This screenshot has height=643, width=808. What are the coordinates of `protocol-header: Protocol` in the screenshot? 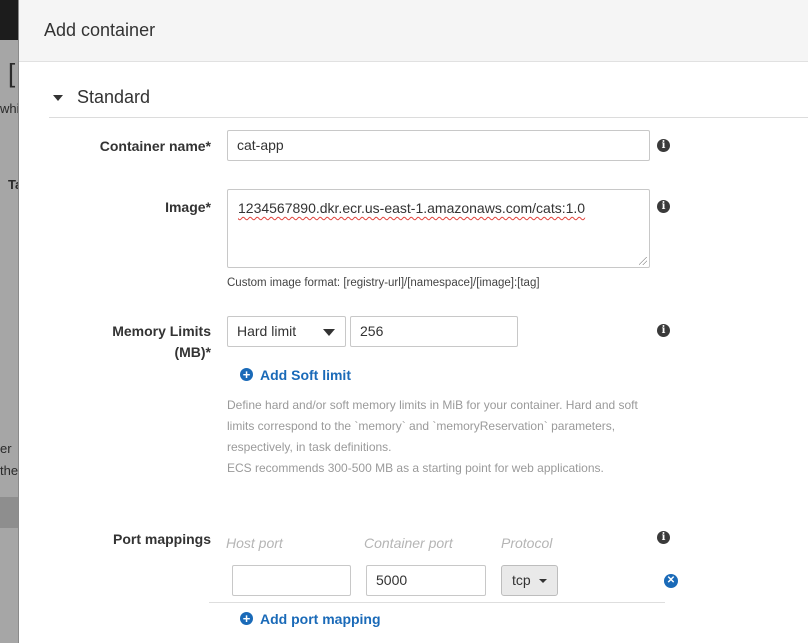 It's located at (527, 543).